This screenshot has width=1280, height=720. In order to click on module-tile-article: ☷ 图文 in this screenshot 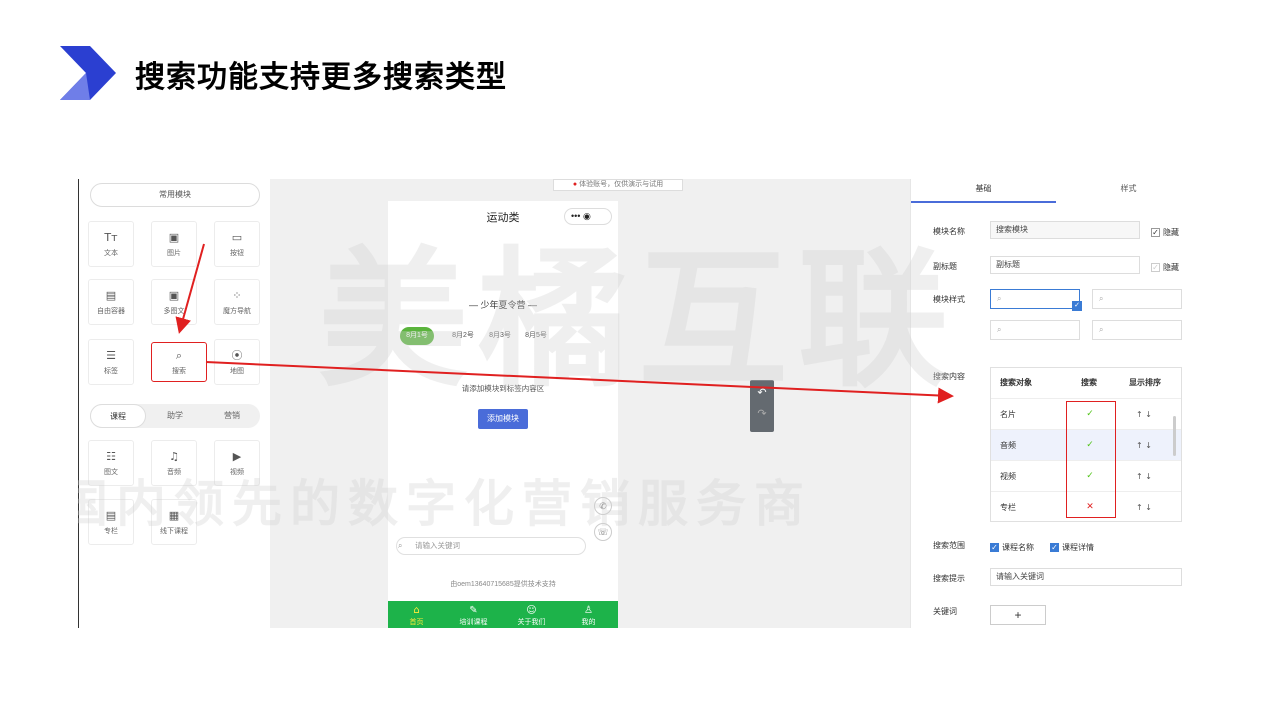, I will do `click(111, 463)`.